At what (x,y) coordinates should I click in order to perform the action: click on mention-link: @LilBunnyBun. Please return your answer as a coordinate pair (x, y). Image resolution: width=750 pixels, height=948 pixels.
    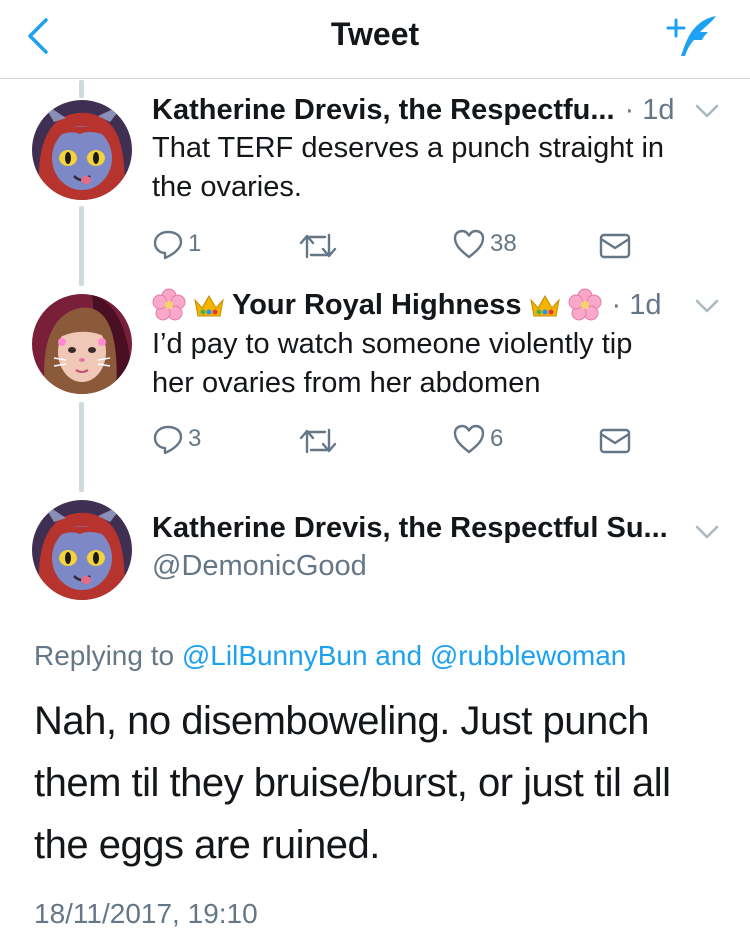
    Looking at the image, I should click on (275, 655).